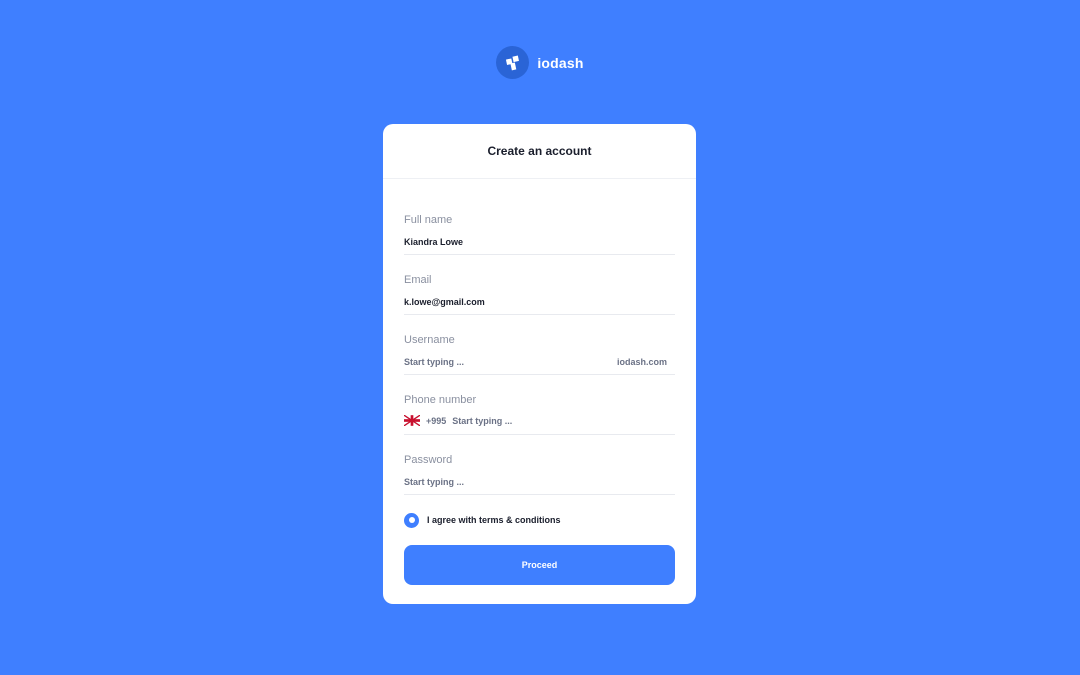 This screenshot has height=675, width=1080. Describe the element at coordinates (641, 362) in the screenshot. I see `username-domain-suffix: iodash.com` at that location.